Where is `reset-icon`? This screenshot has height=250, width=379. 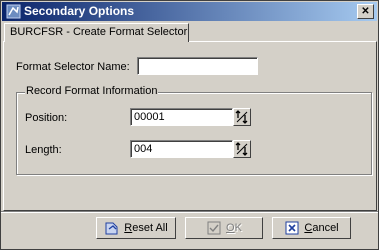
reset-icon is located at coordinates (112, 228).